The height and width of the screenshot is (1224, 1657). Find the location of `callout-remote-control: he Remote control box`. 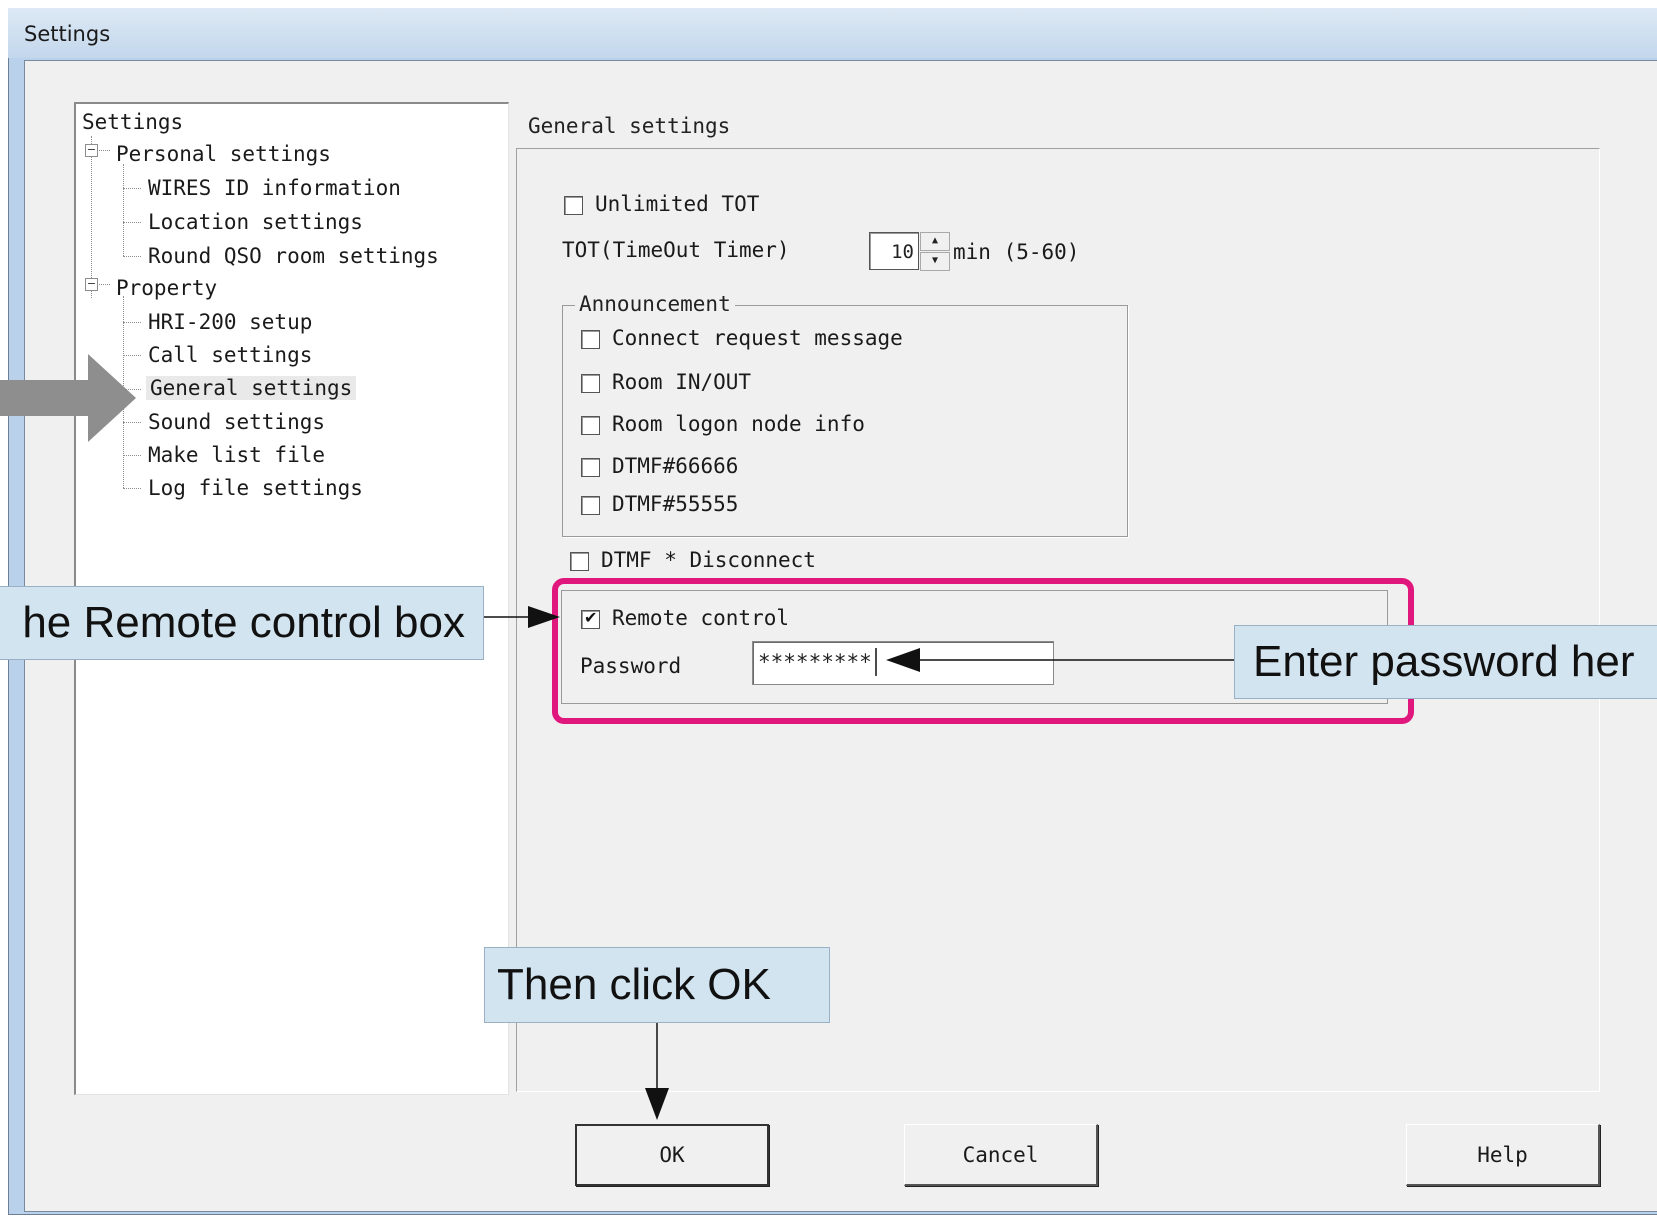

callout-remote-control: he Remote control box is located at coordinates (242, 623).